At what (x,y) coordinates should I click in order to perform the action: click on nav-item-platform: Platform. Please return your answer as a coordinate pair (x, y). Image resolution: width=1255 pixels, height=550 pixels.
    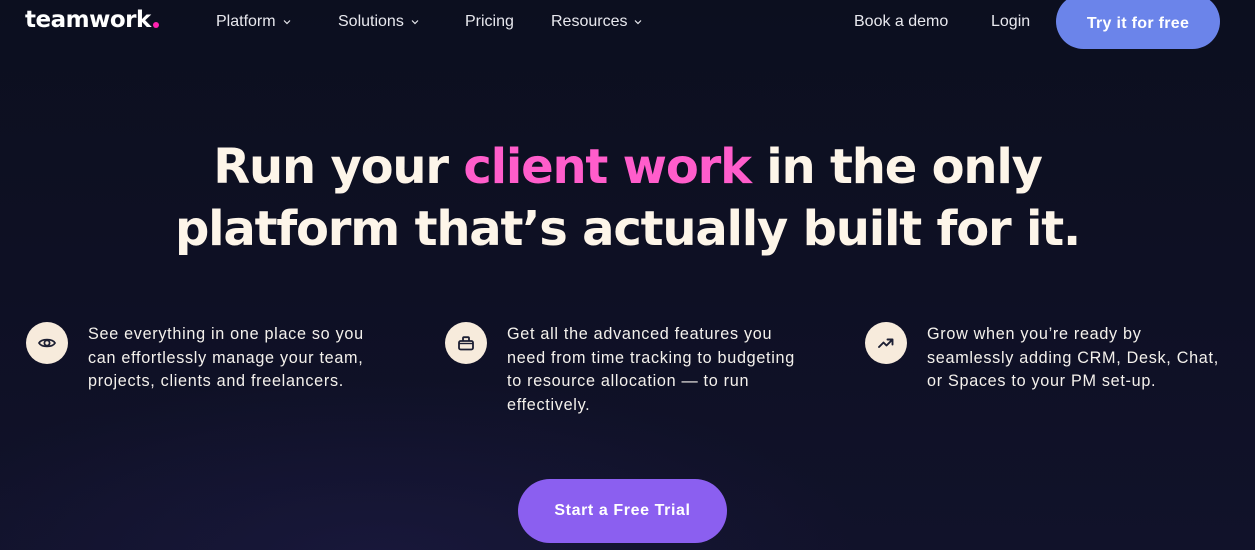
    Looking at the image, I should click on (253, 22).